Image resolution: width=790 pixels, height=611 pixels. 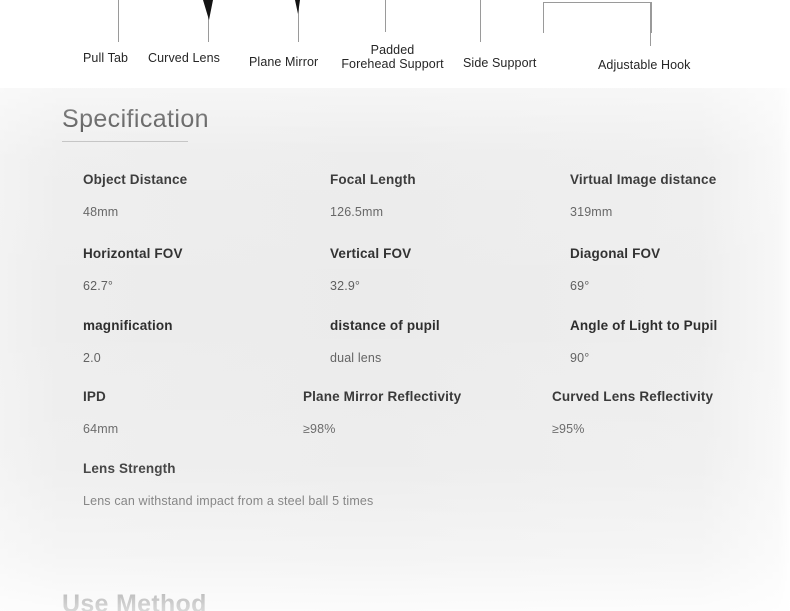 I want to click on bracket-adjustable-hook, so click(x=597, y=17).